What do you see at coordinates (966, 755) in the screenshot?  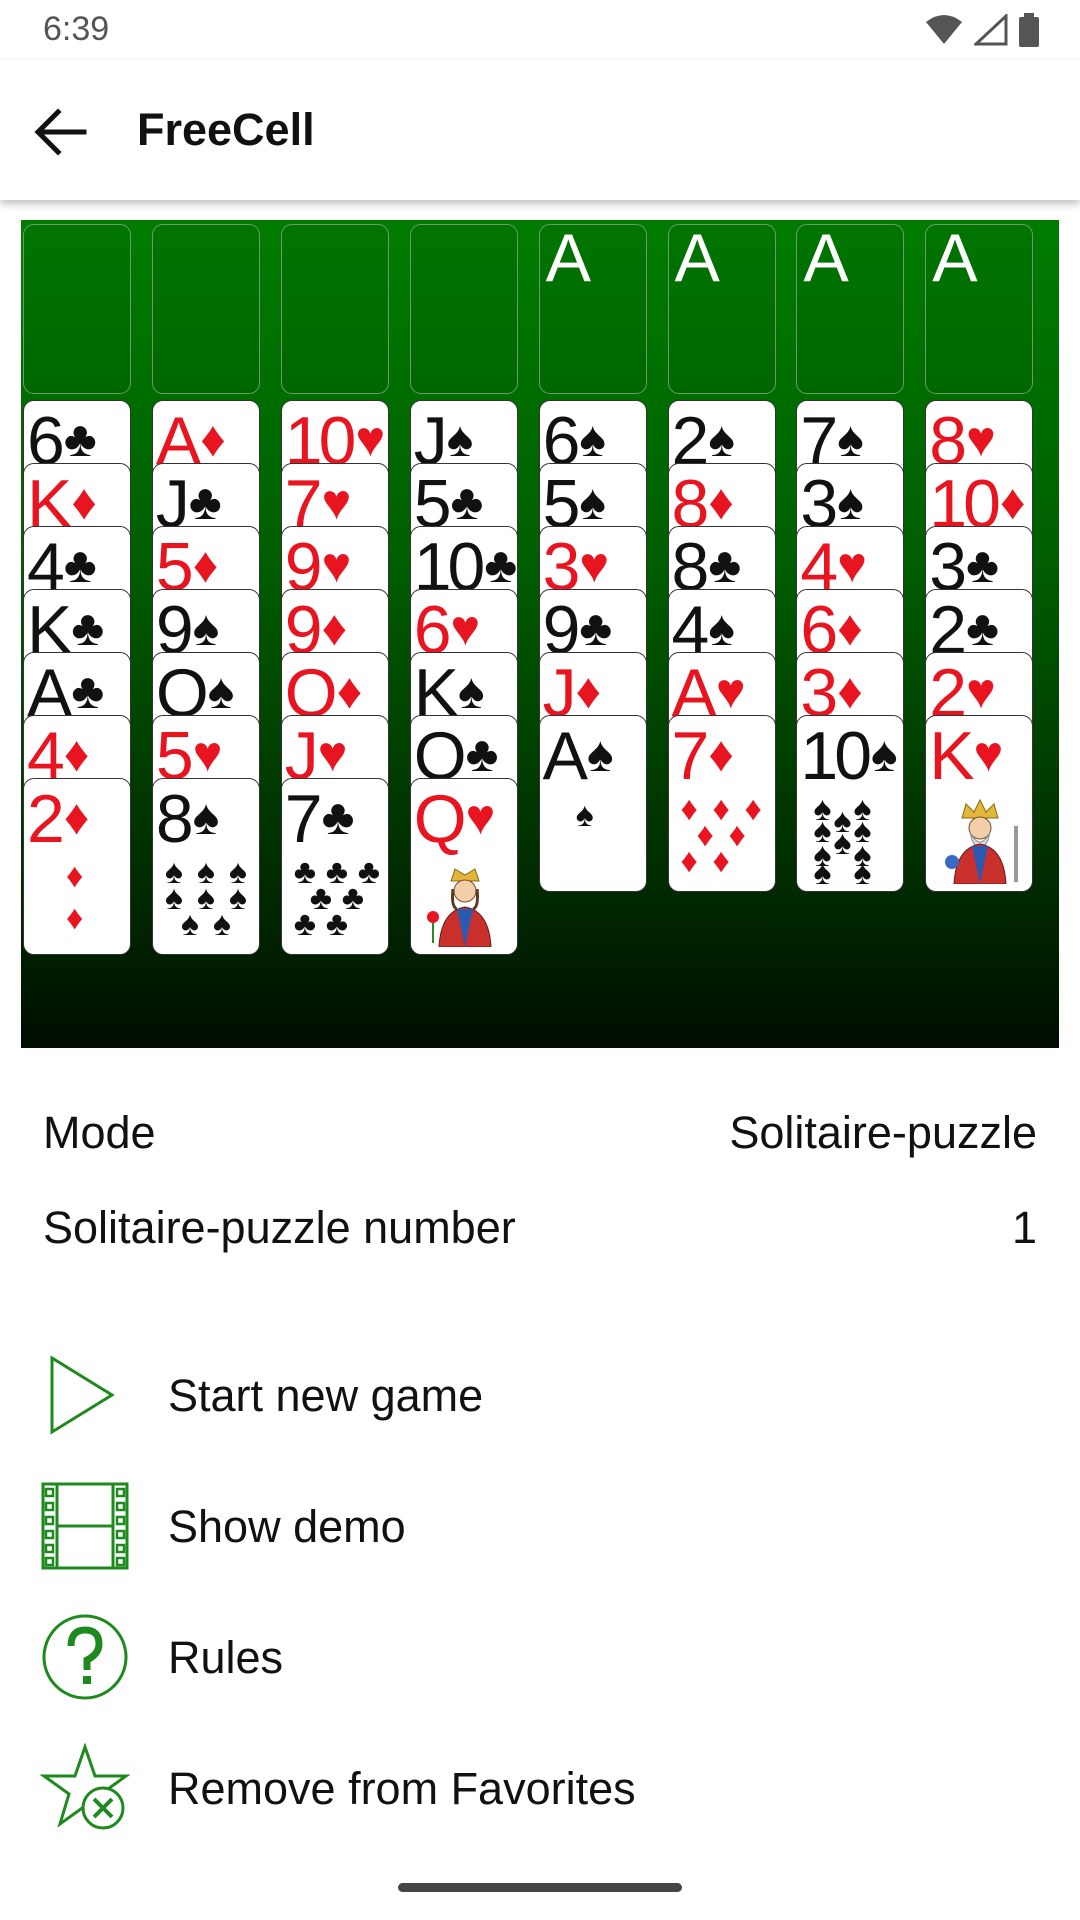 I see `card-index: K♥` at bounding box center [966, 755].